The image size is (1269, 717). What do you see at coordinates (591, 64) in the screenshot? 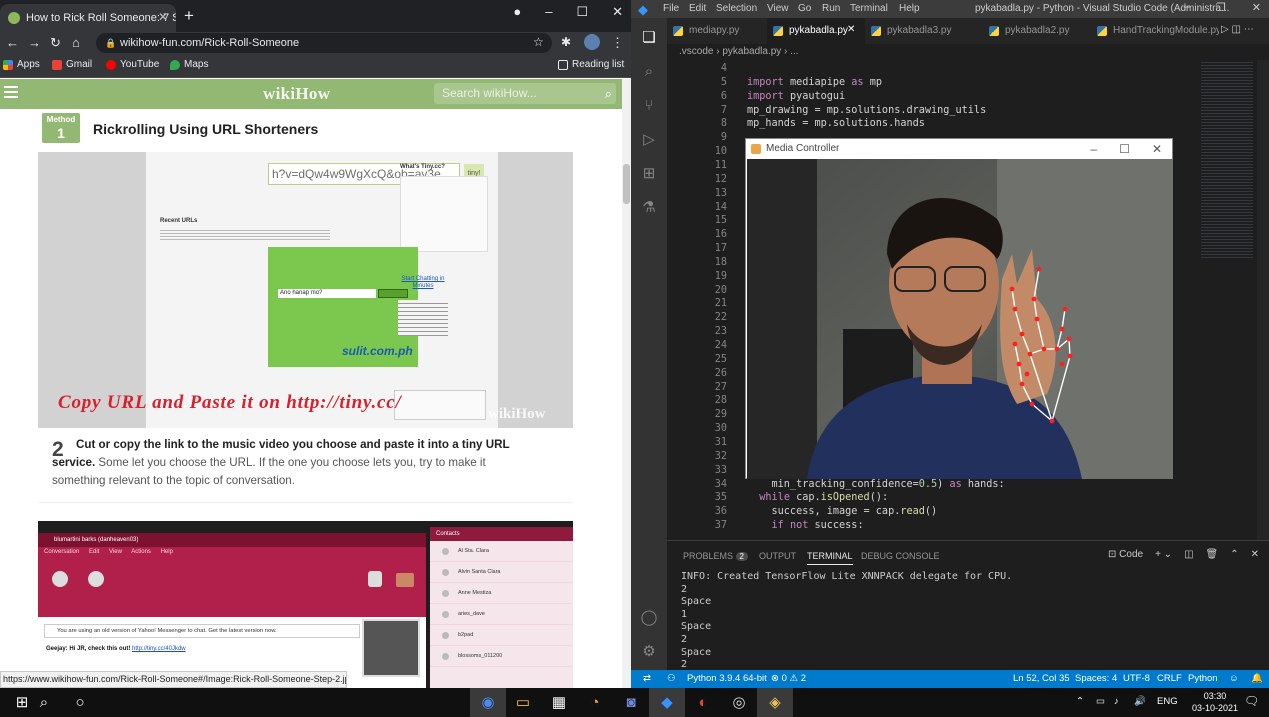
I see `reading-list-button: Reading list` at bounding box center [591, 64].